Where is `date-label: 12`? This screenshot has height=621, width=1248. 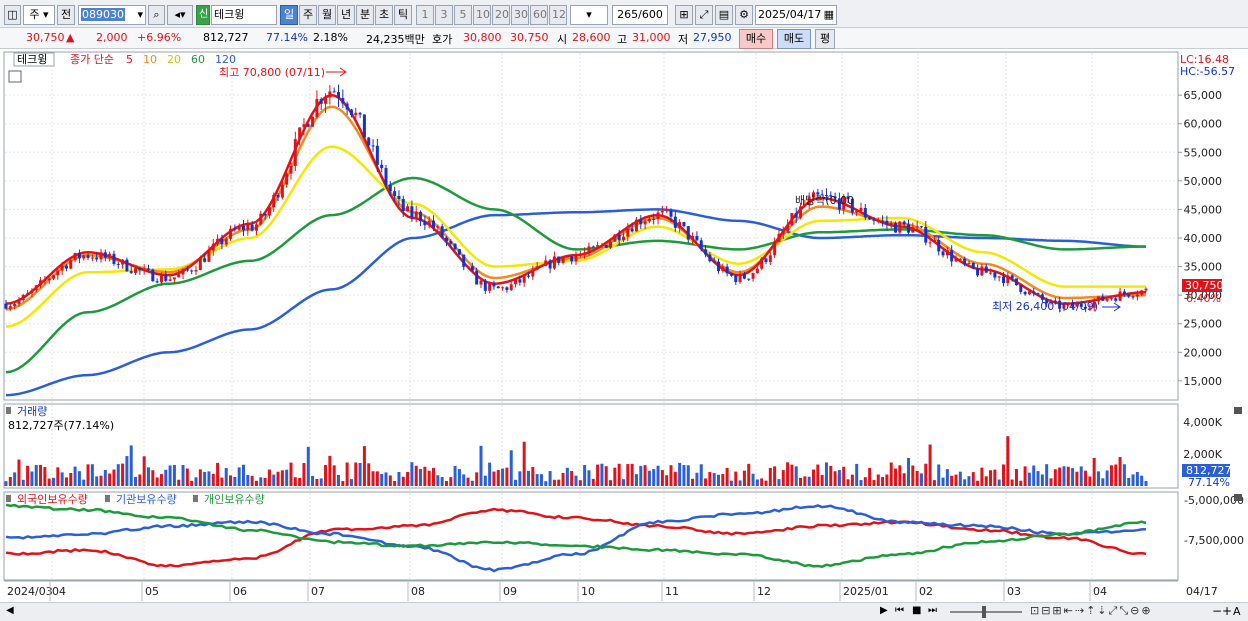
date-label: 12 is located at coordinates (764, 591).